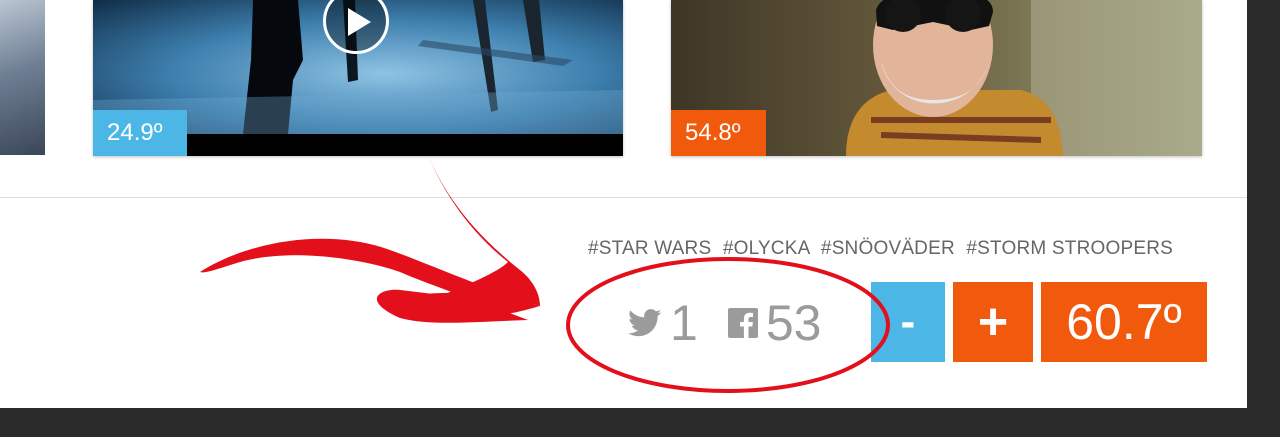  What do you see at coordinates (140, 133) in the screenshot?
I see `temperature-badge: 24.9º` at bounding box center [140, 133].